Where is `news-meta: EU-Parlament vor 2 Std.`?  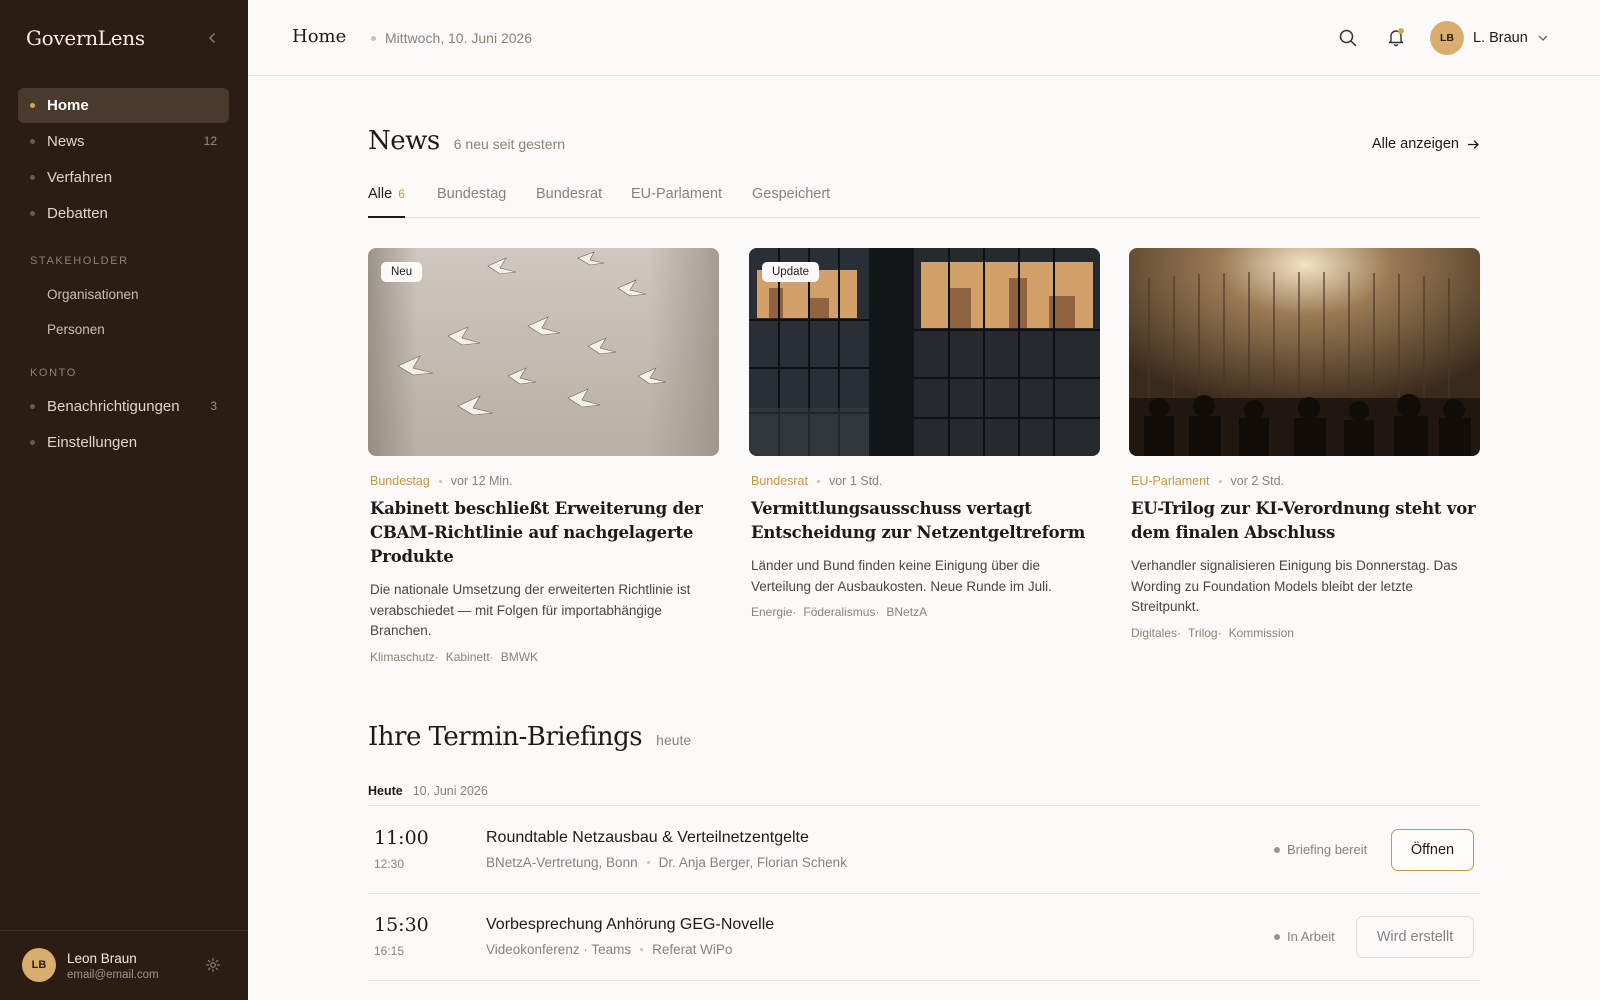 news-meta: EU-Parlament vor 2 Std. is located at coordinates (1304, 481).